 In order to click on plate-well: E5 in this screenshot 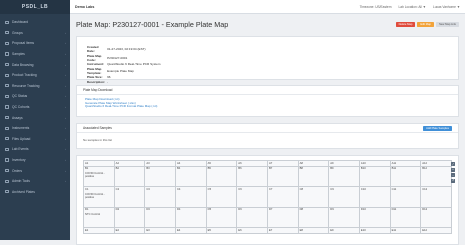, I will do `click(221, 231)`.